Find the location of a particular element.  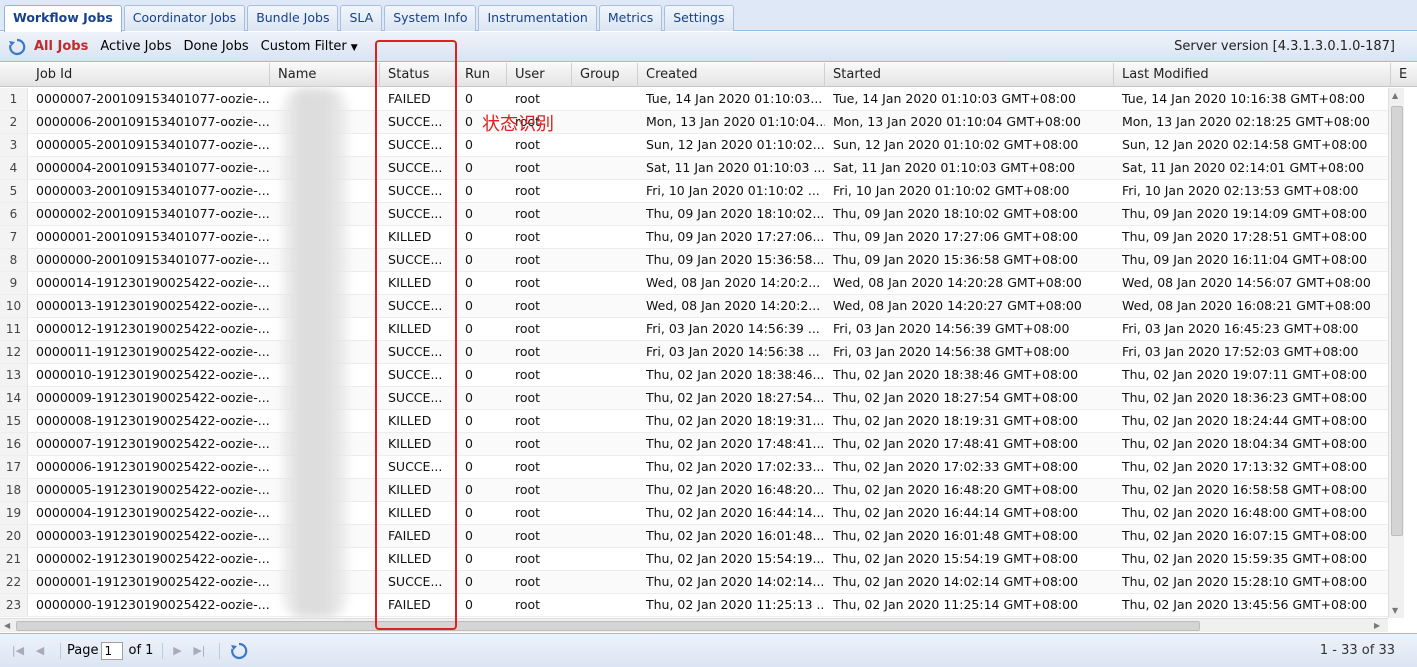

tab-workflow-jobs: Workflow Jobs is located at coordinates (63, 18).